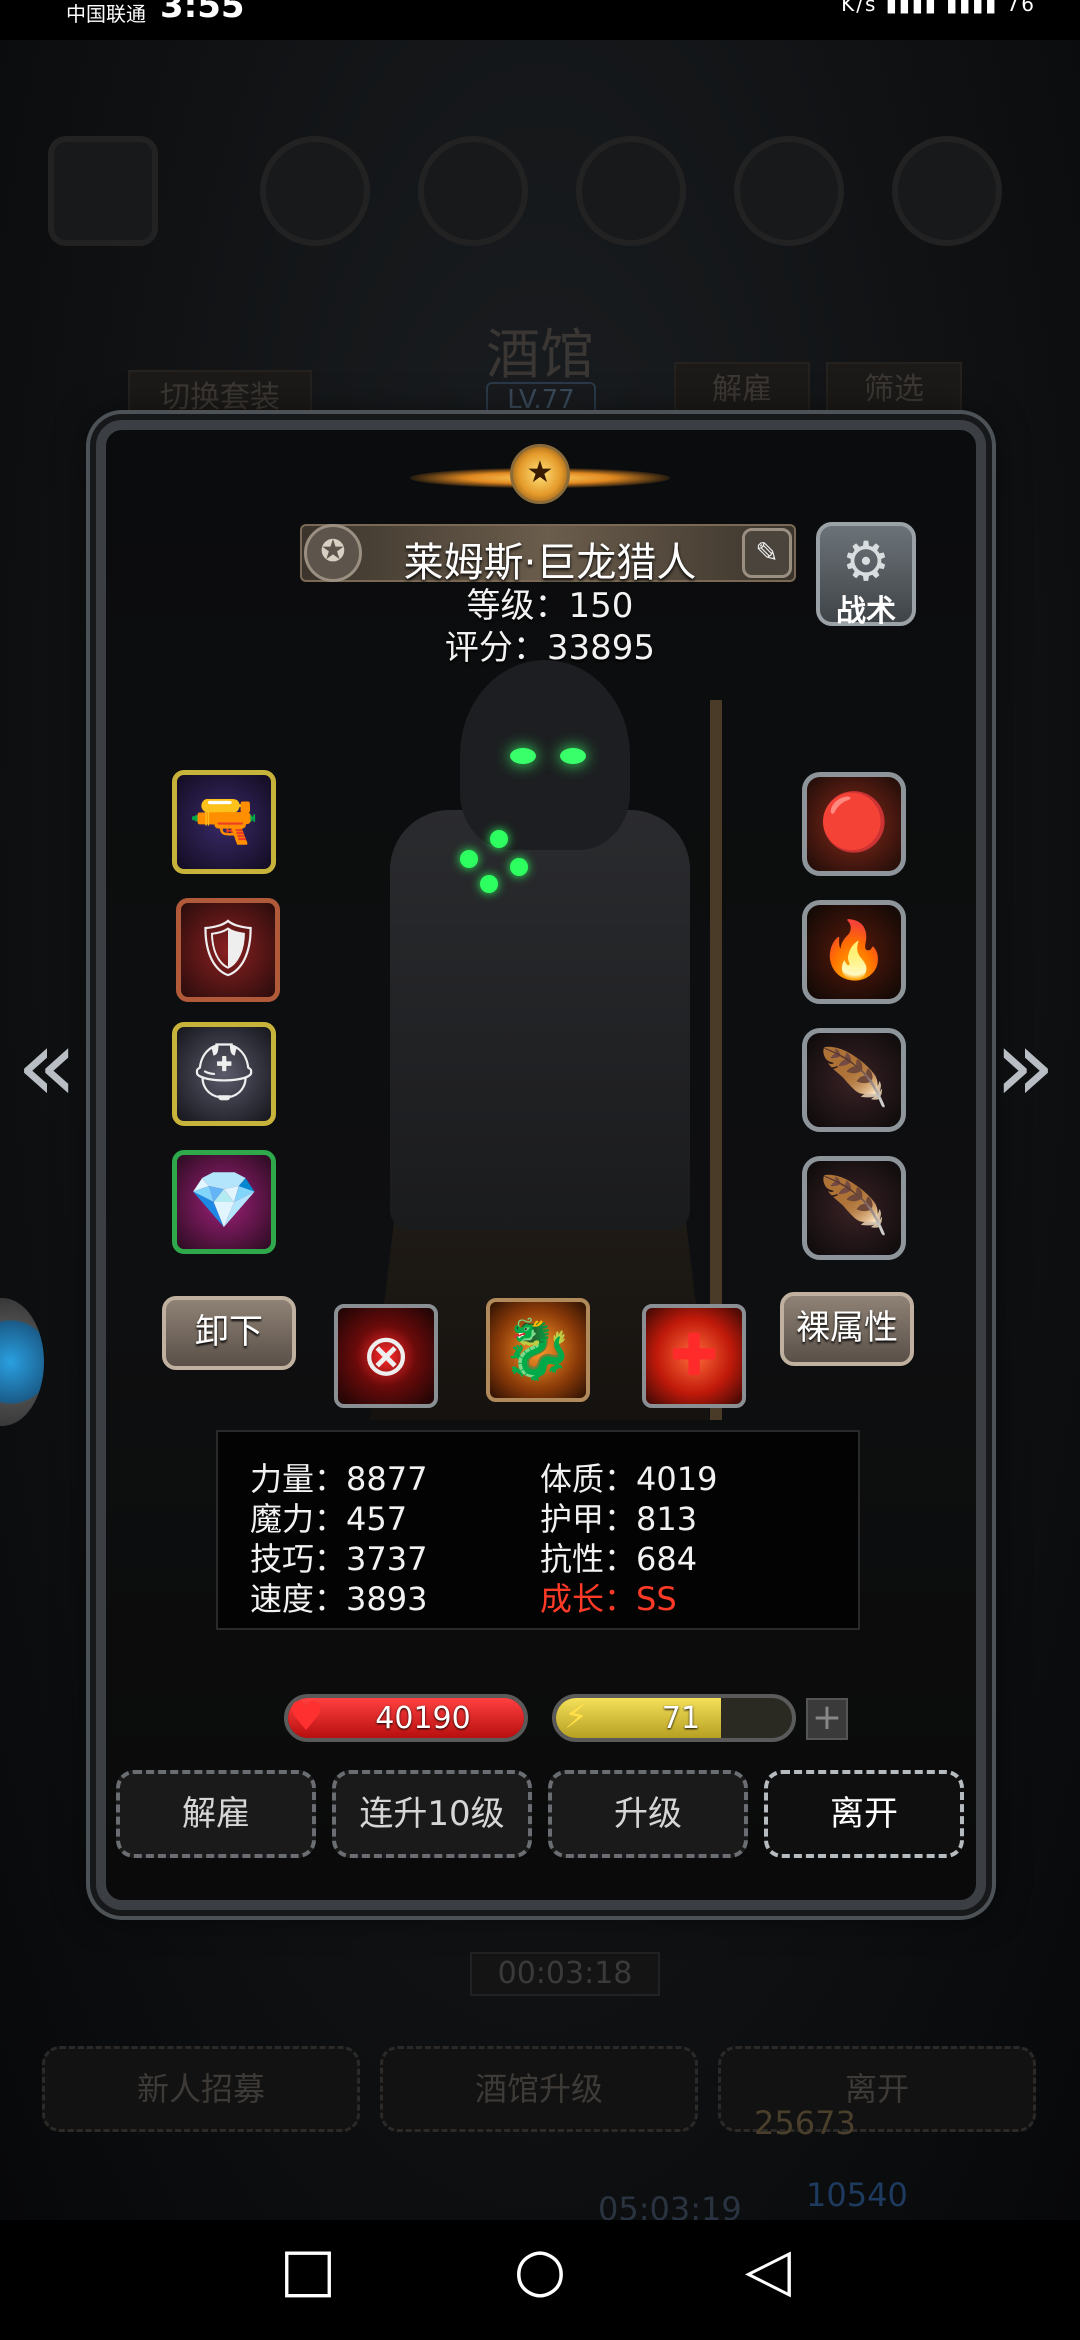 The image size is (1080, 2340). I want to click on flame-rune-icon: 🔥, so click(854, 952).